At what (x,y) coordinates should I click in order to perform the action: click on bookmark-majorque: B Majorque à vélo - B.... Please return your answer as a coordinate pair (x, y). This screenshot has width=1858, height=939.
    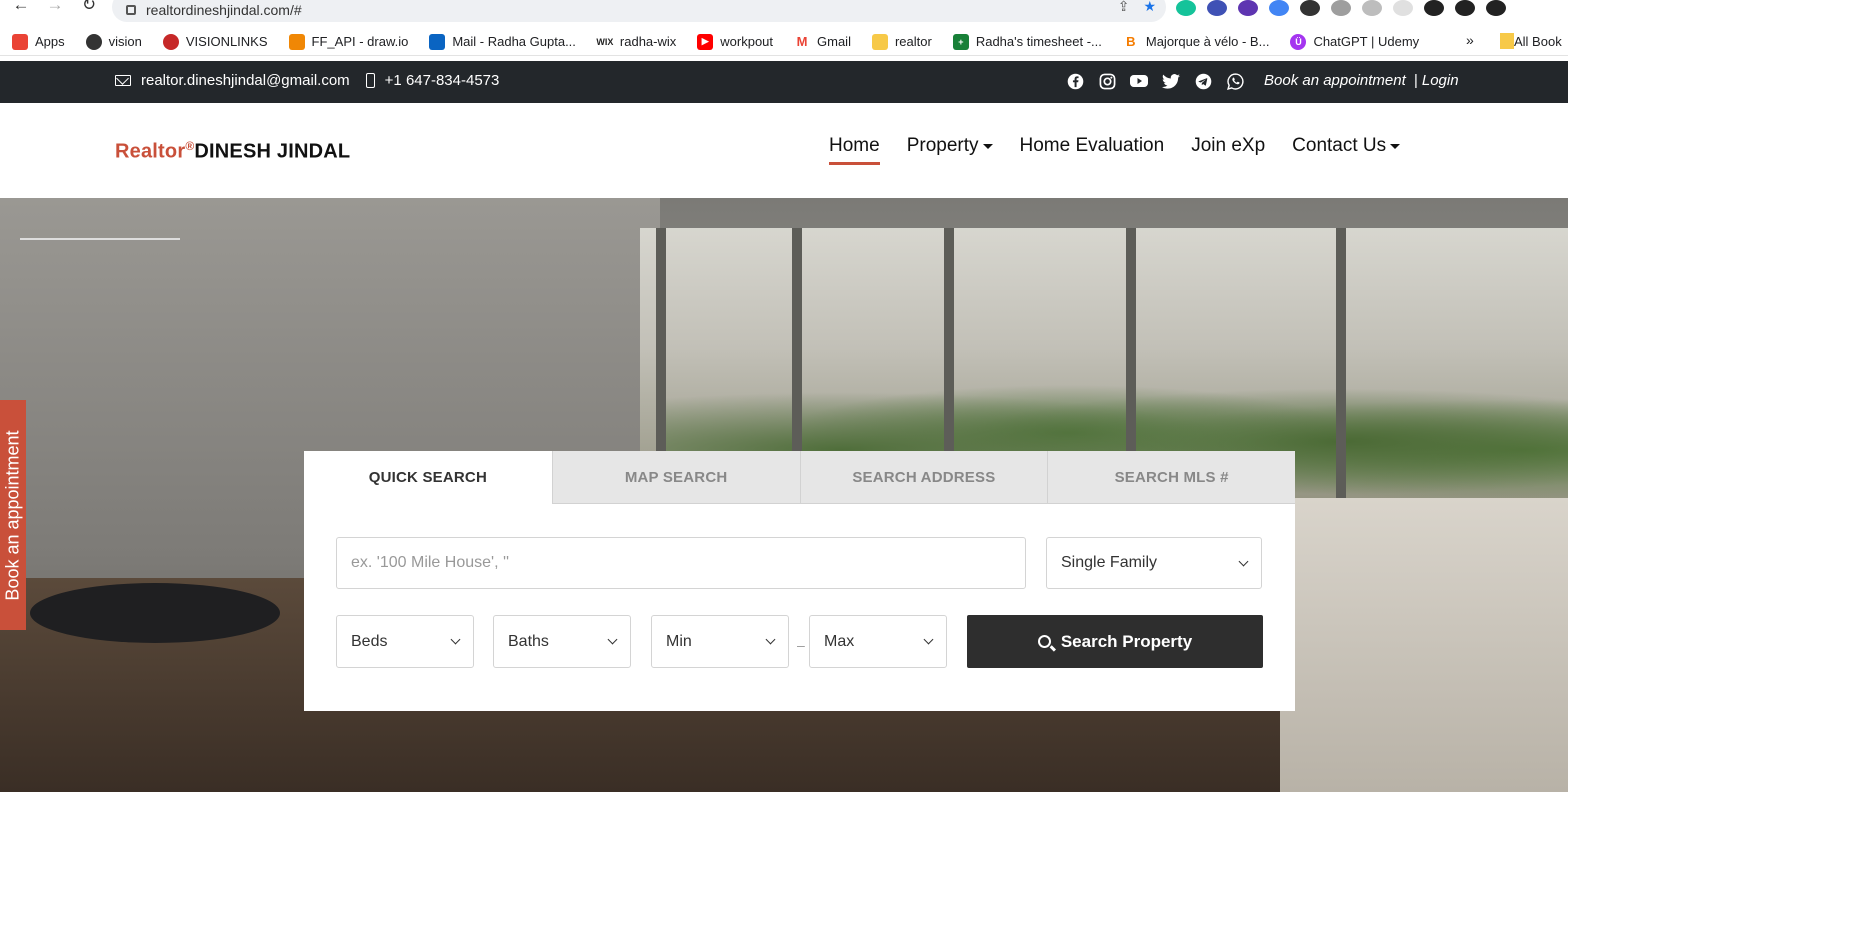
    Looking at the image, I should click on (1195, 41).